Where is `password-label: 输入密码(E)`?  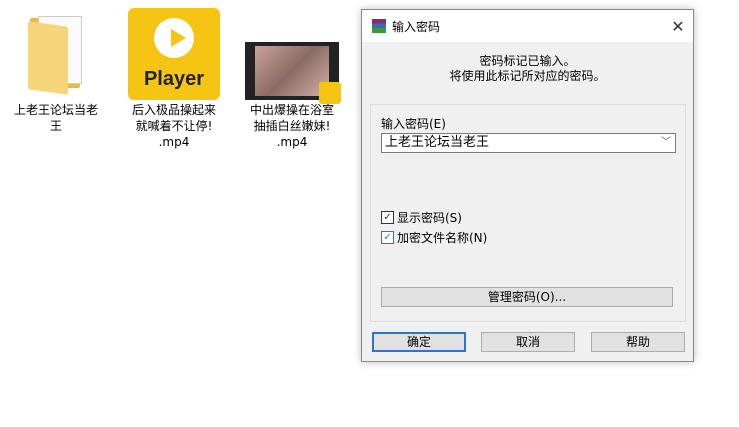
password-label: 输入密码(E) is located at coordinates (413, 124).